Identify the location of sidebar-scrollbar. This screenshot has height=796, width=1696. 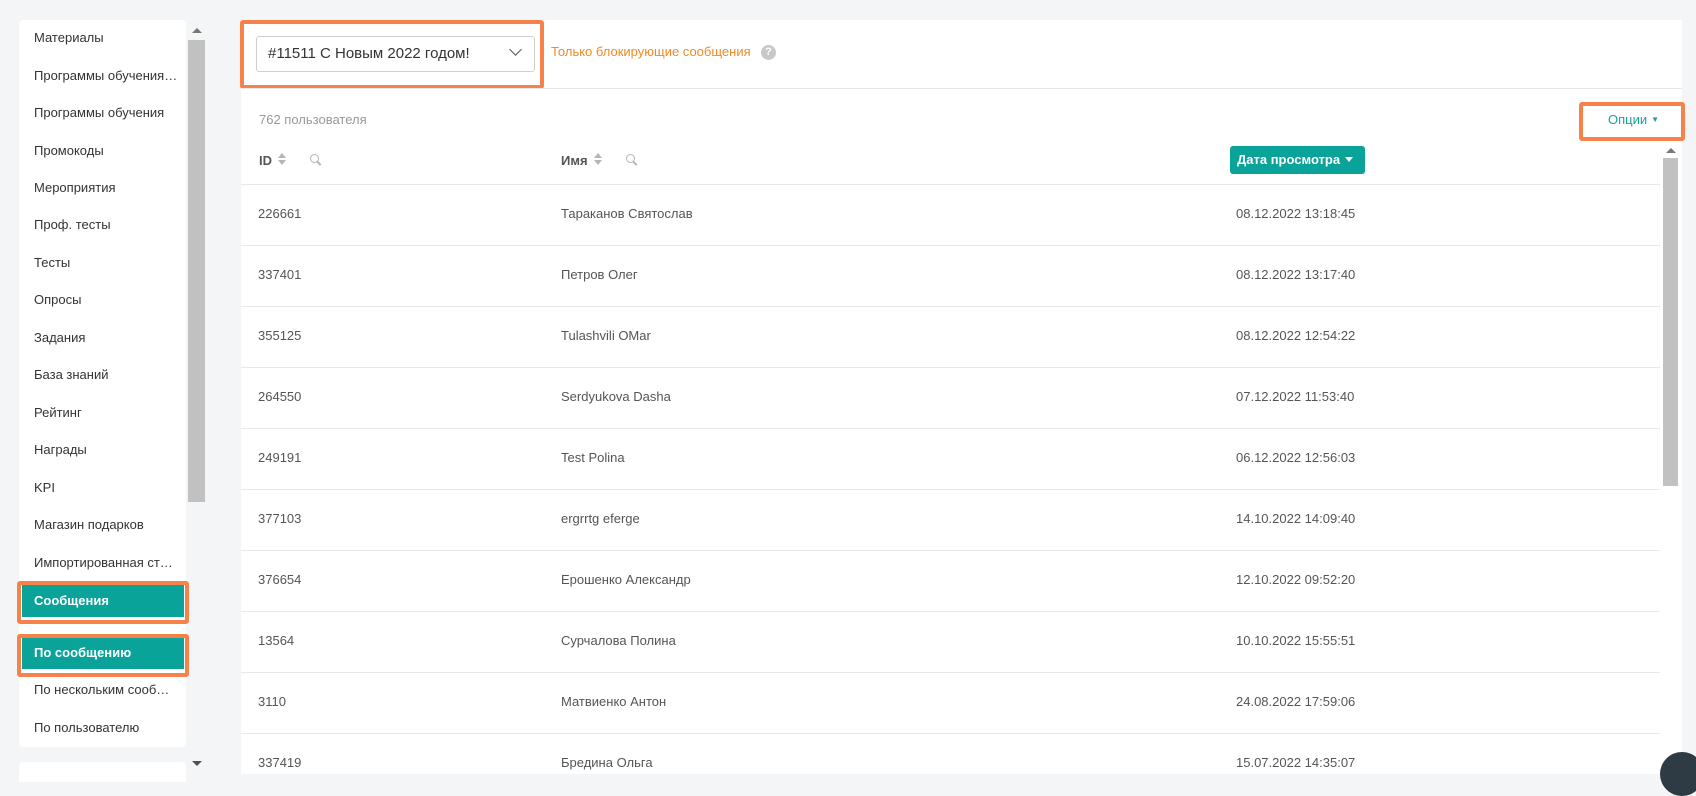
(196, 397).